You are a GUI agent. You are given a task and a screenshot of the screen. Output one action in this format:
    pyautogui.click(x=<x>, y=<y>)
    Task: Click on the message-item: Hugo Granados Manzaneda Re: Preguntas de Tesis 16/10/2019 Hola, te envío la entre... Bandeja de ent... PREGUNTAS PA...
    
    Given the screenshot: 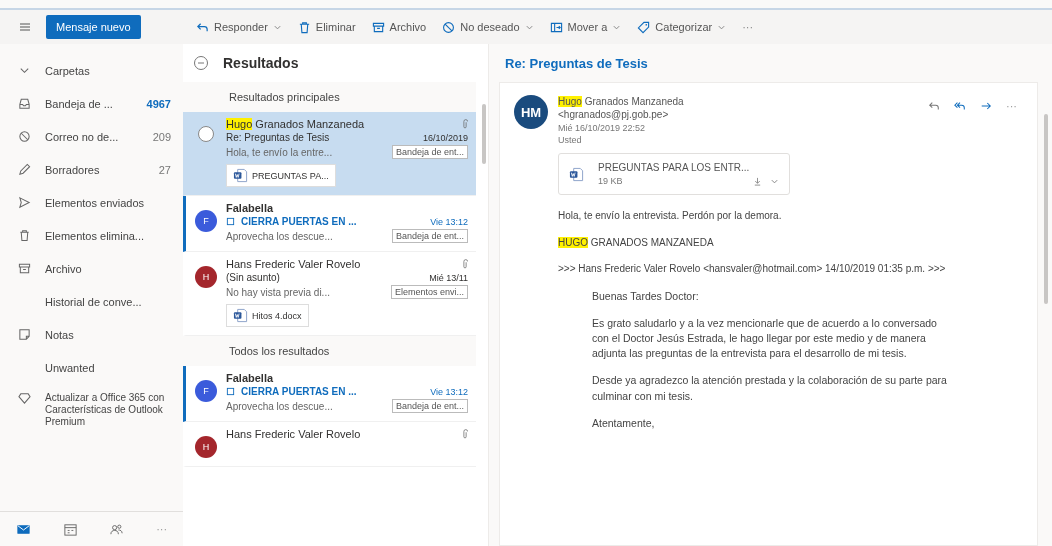 What is the action you would take?
    pyautogui.click(x=329, y=154)
    